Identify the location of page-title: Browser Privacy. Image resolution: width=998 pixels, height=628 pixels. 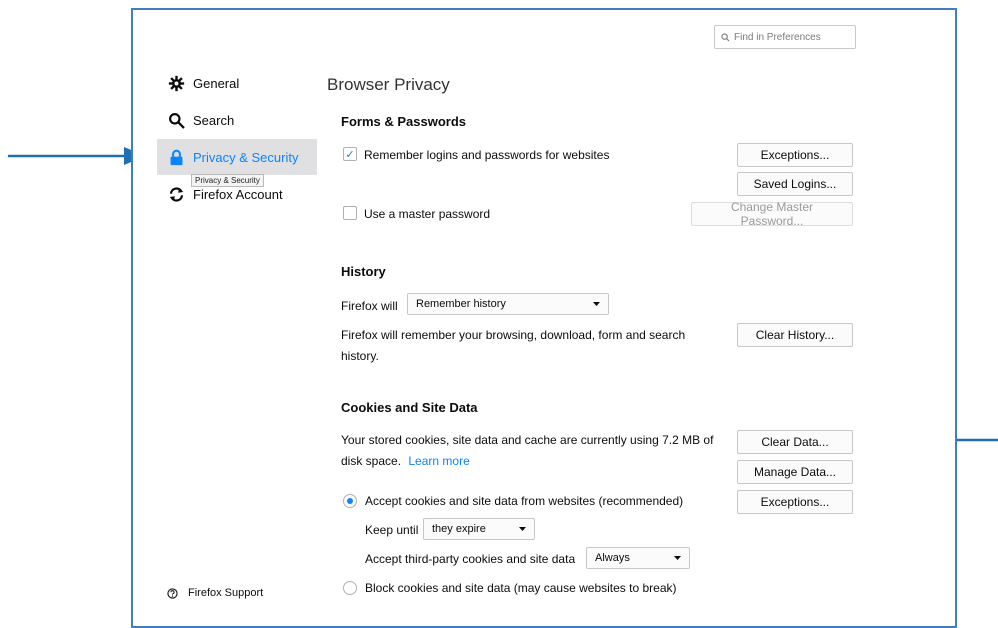
(388, 84).